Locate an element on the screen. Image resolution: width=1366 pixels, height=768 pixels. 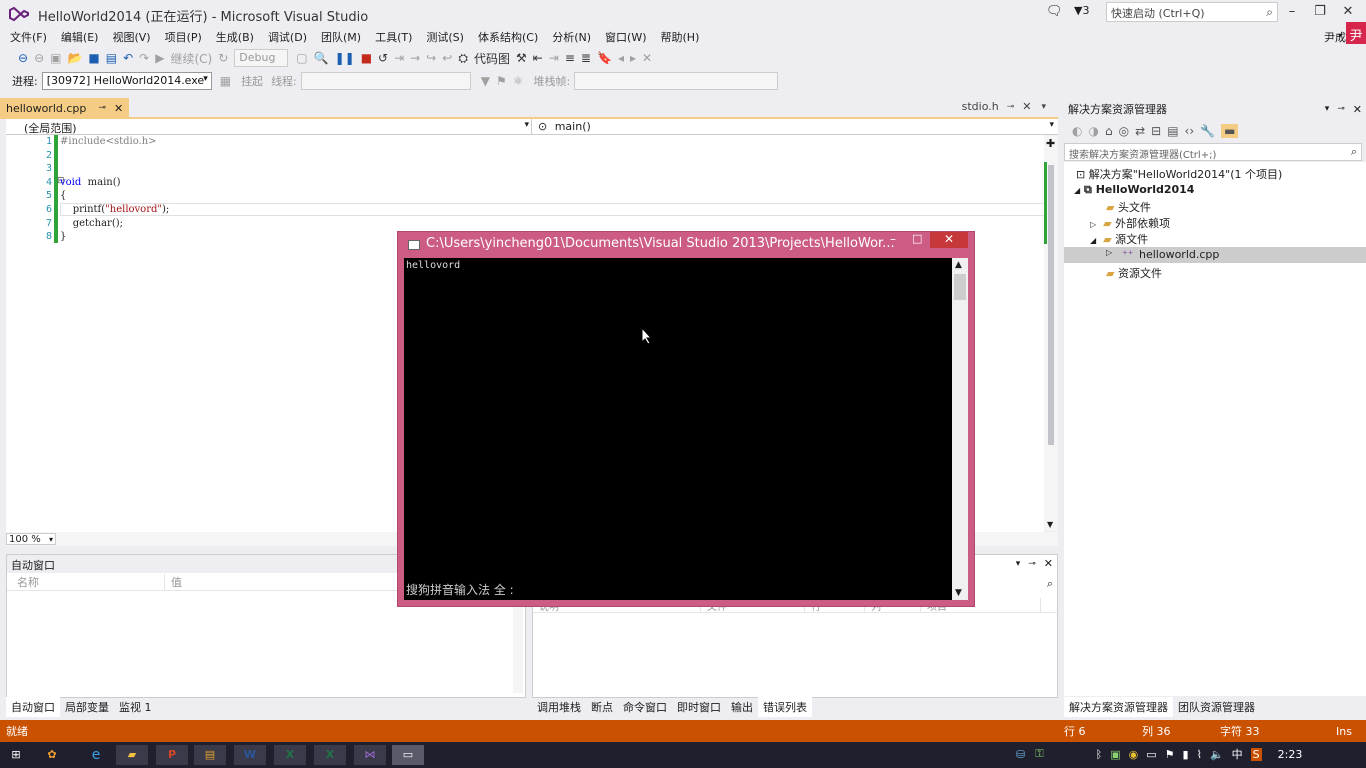
clear-bookmarks-icon: ✕ is located at coordinates (647, 58).